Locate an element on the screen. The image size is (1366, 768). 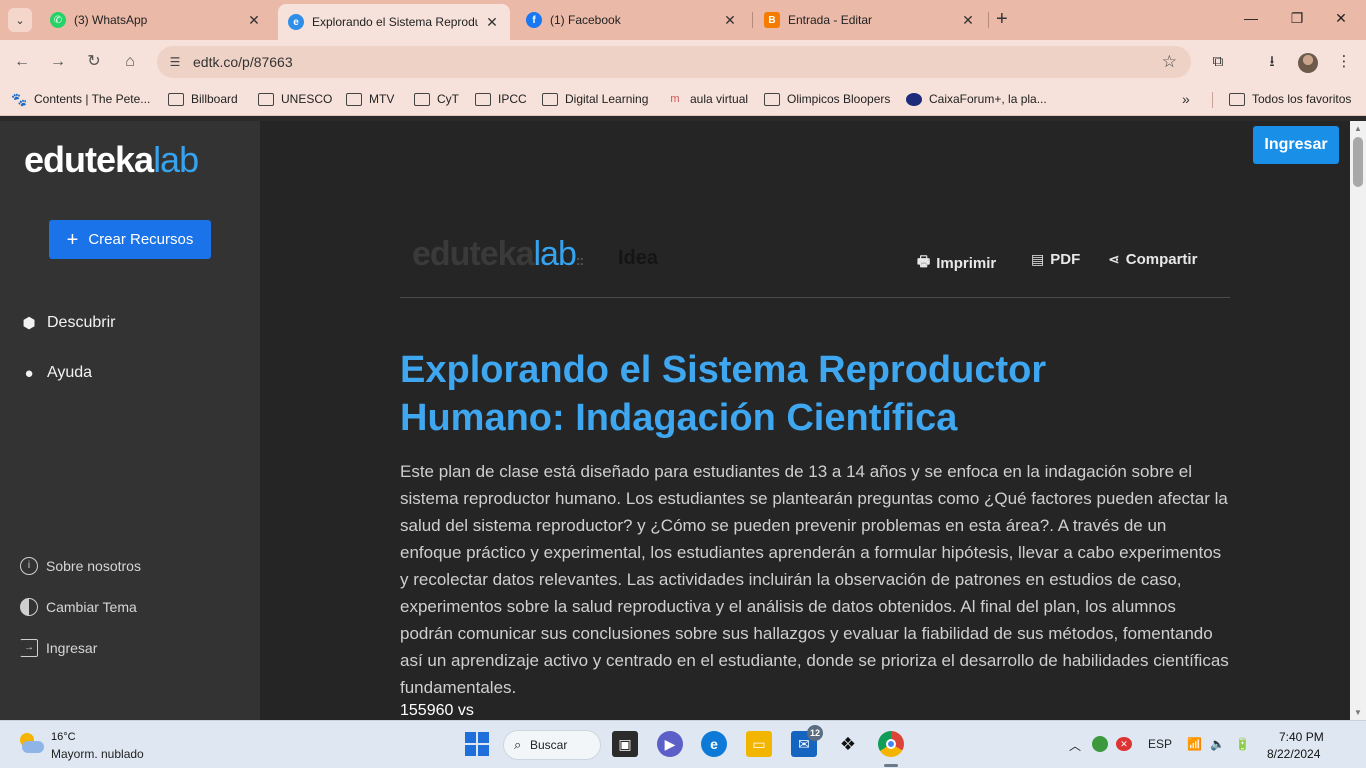
reload-button: ↻ is located at coordinates (94, 62).